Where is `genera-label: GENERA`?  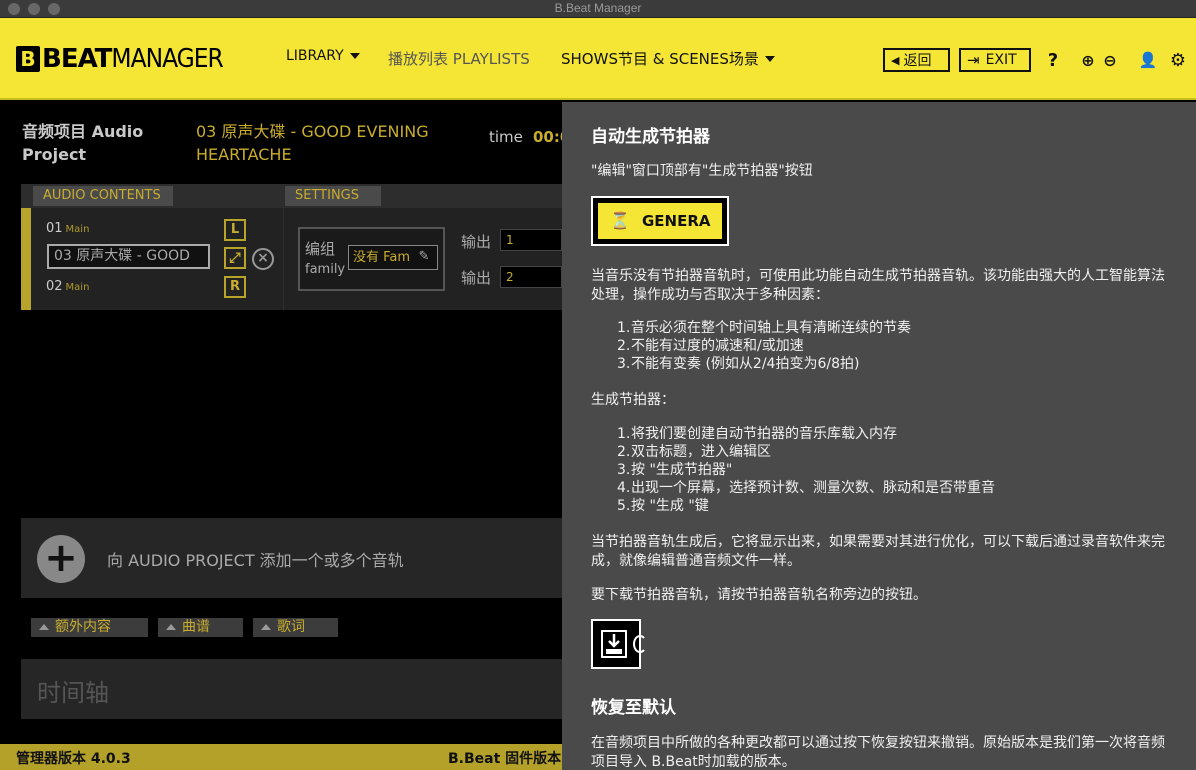 genera-label: GENERA is located at coordinates (676, 221).